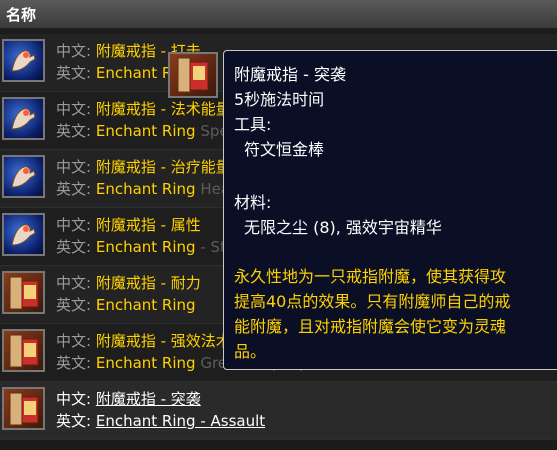 This screenshot has height=450, width=557. I want to click on dragged-formula-icon, so click(193, 75).